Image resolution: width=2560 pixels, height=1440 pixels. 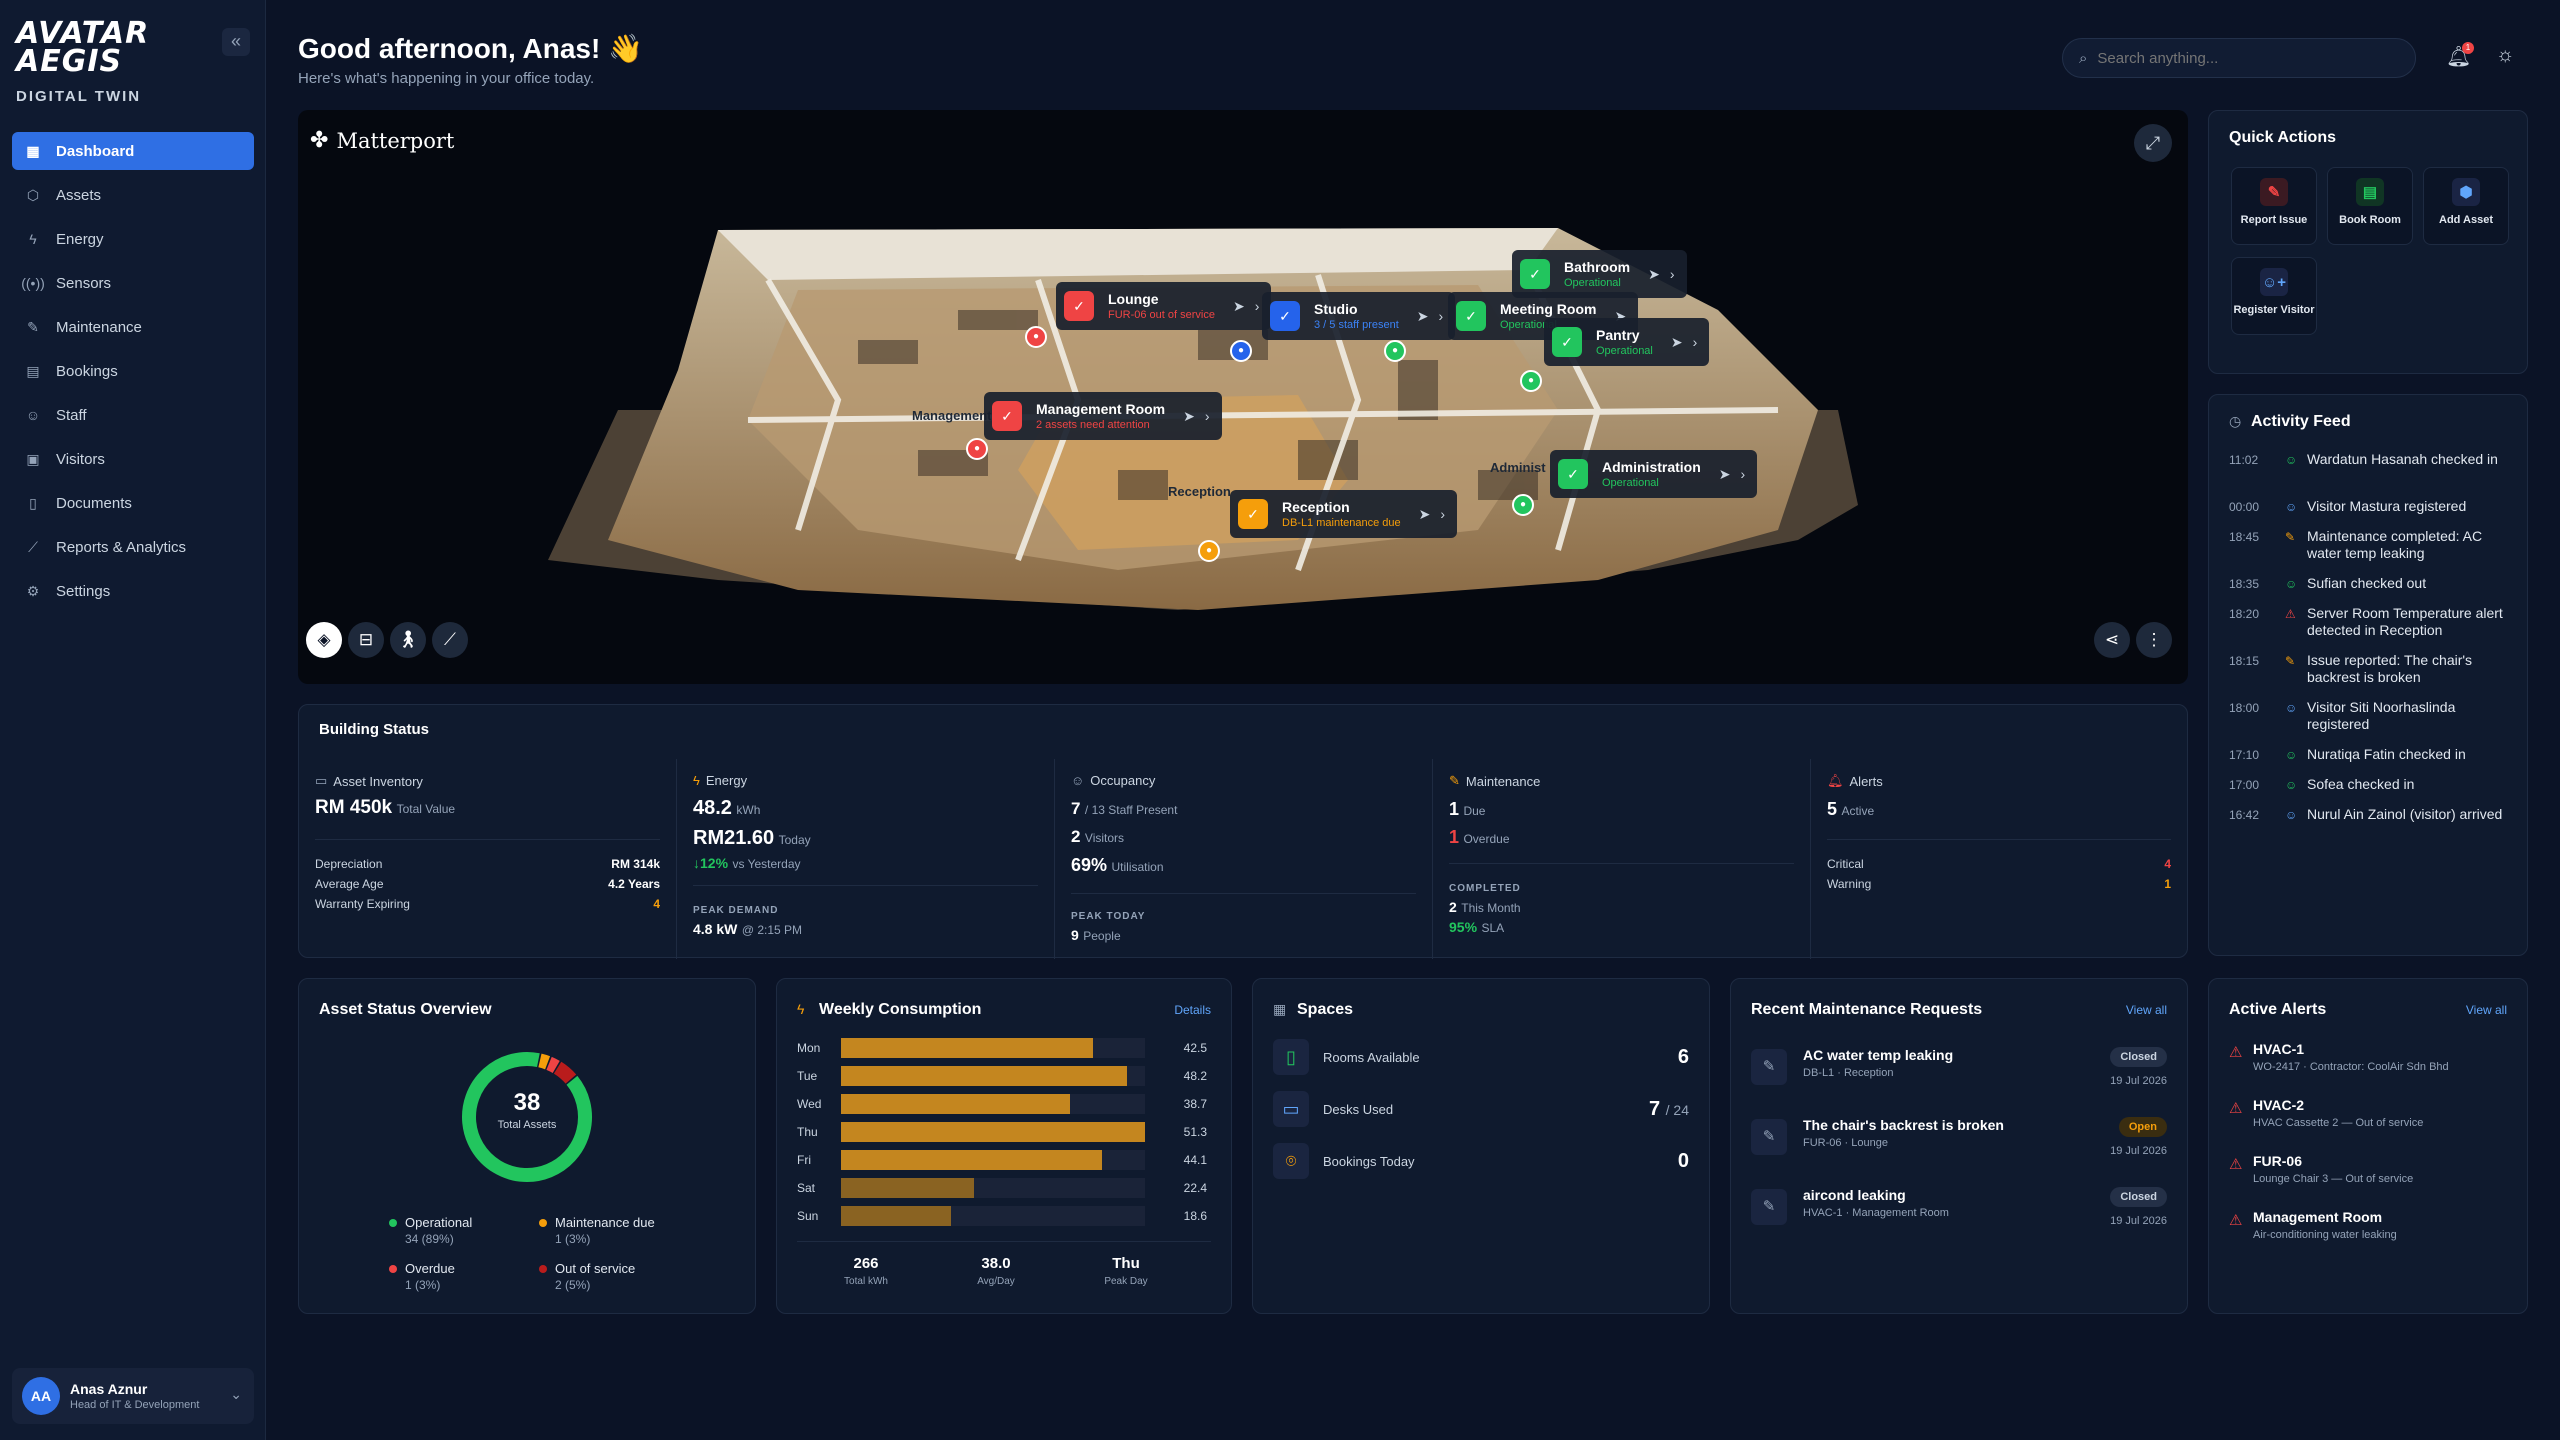 What do you see at coordinates (33, 326) in the screenshot?
I see `wrench-icon: ✎` at bounding box center [33, 326].